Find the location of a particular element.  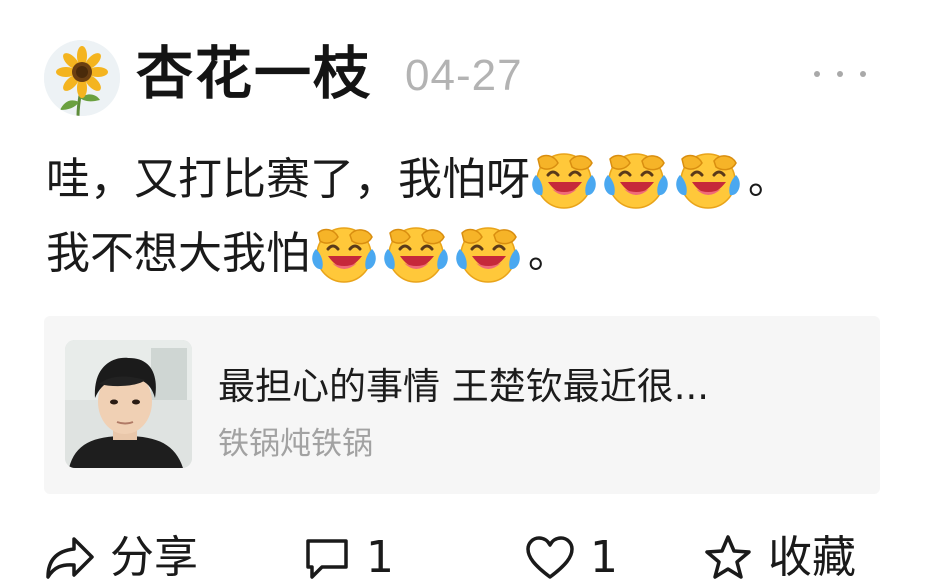

like-button: 1 is located at coordinates (571, 558).